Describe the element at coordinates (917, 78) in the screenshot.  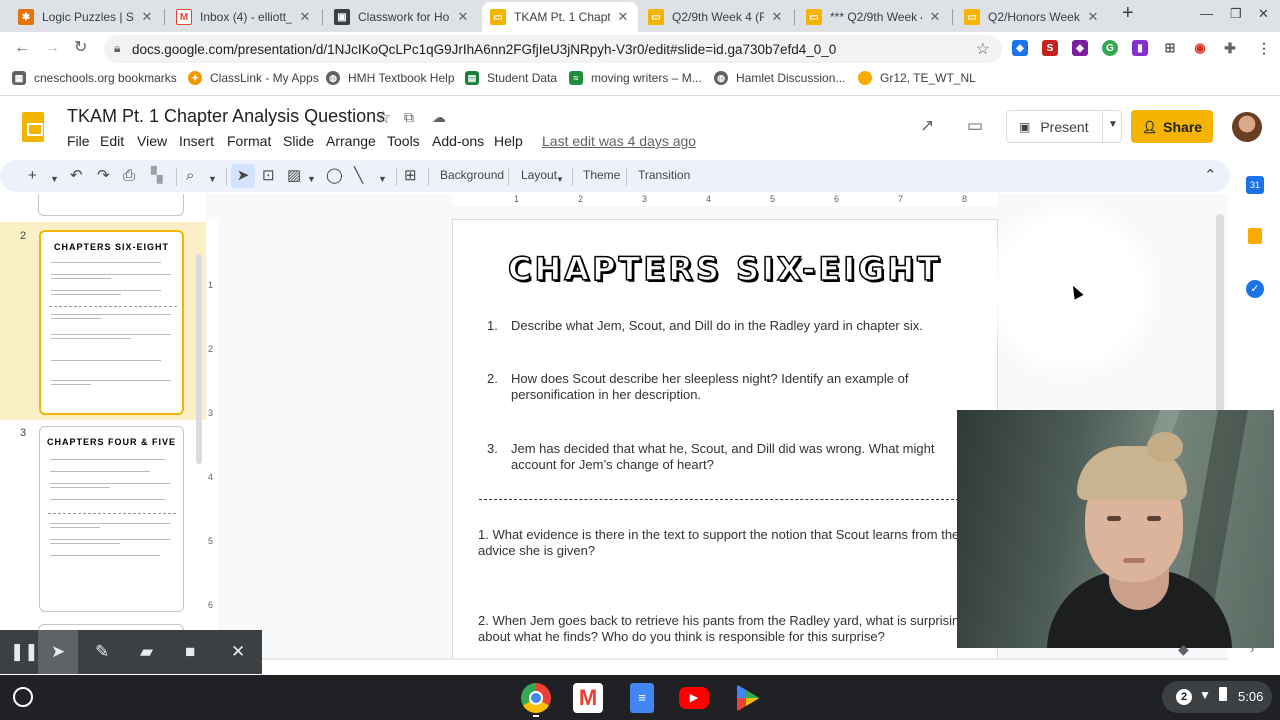
I see `bookmark-gr12: Gr12, TE_WT_NL` at that location.